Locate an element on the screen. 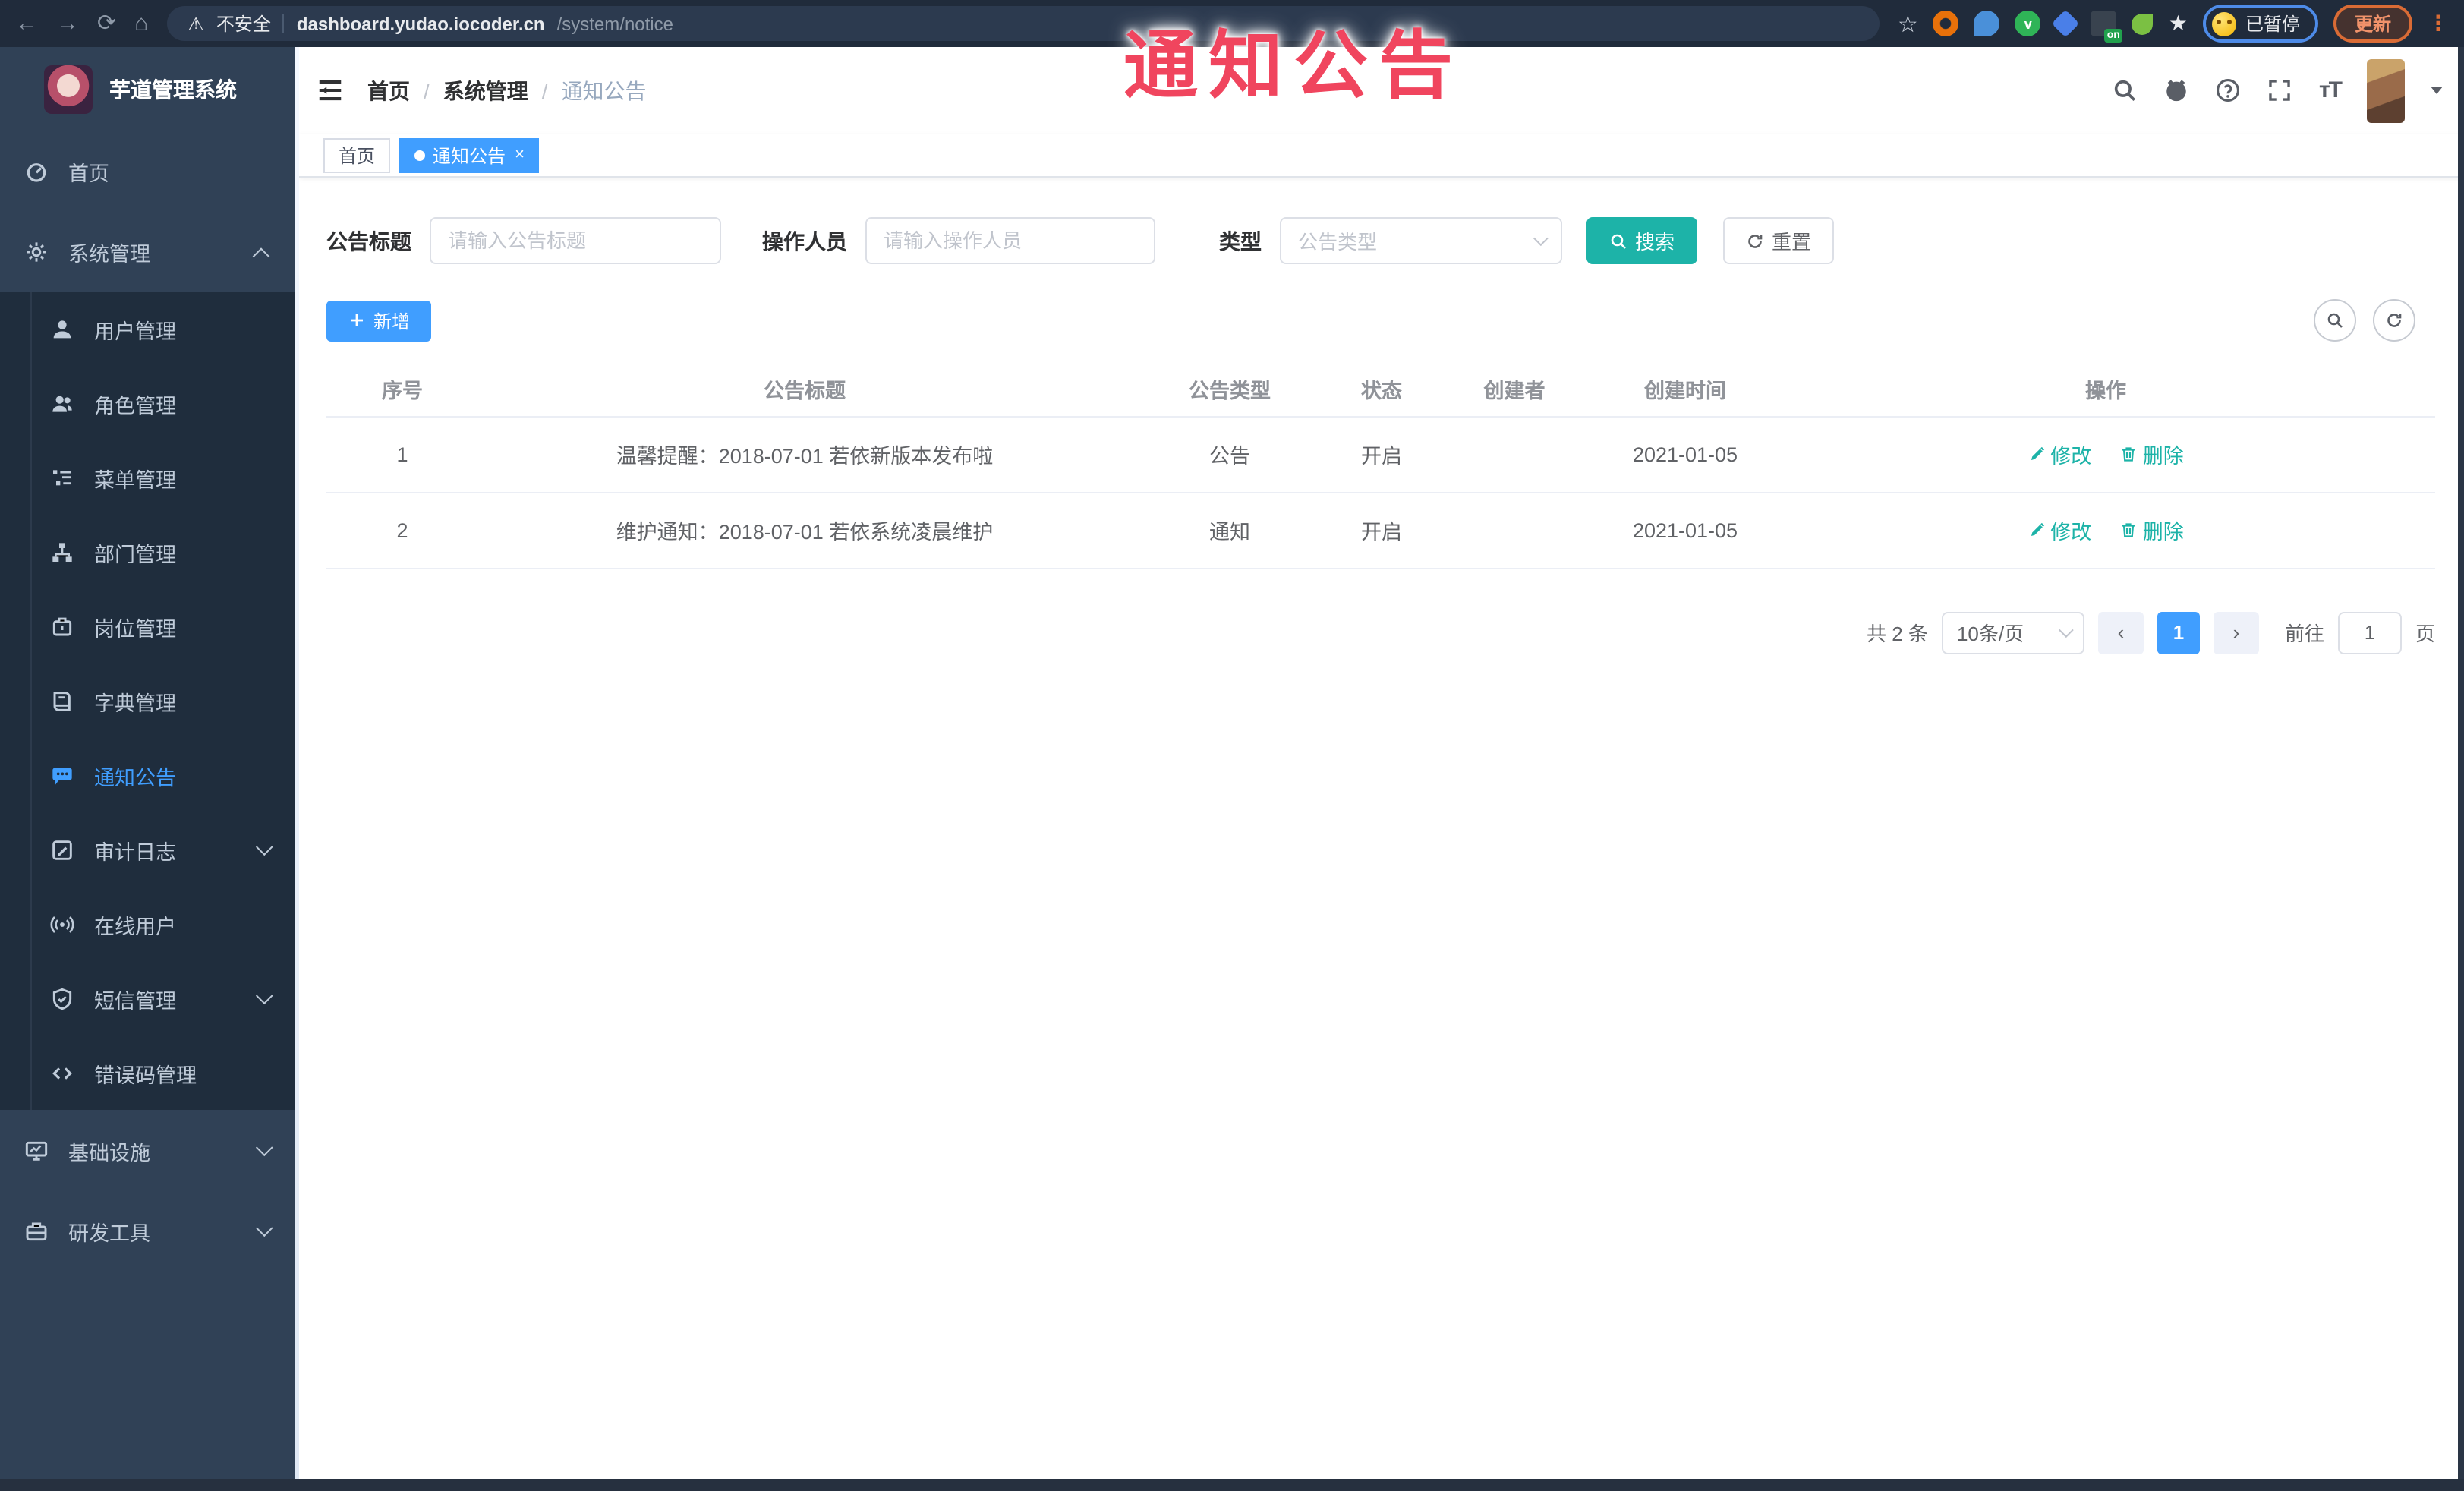 The image size is (2464, 1491). toggle-search-button is located at coordinates (2335, 320).